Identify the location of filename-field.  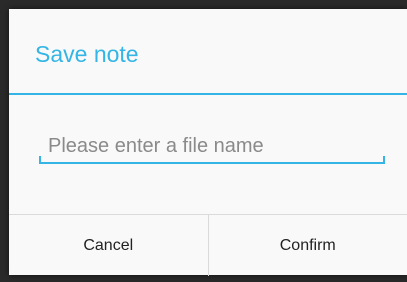
(212, 149).